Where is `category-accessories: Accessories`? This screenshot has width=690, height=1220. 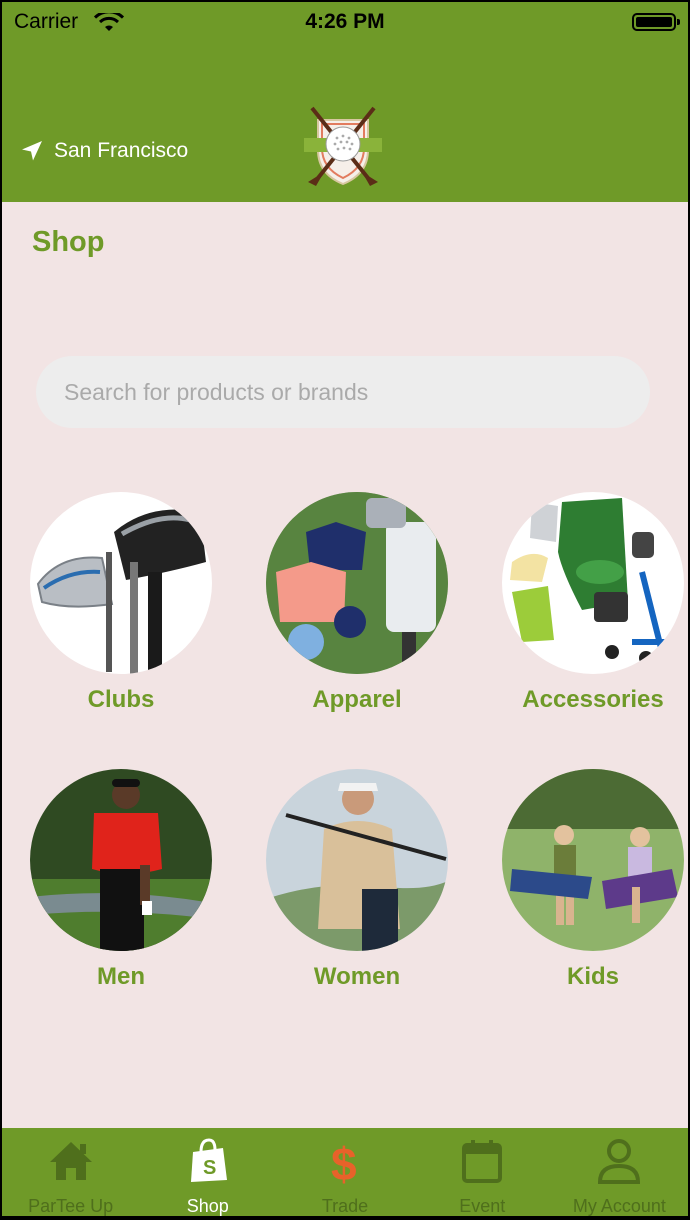 category-accessories: Accessories is located at coordinates (593, 603).